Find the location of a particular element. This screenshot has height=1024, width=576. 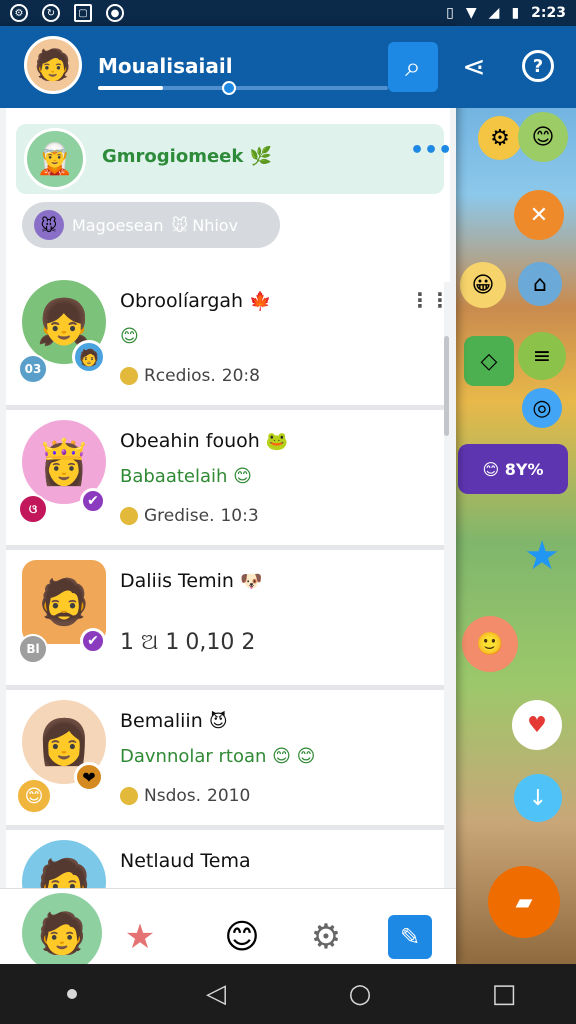

name-emoji: 🍁 is located at coordinates (260, 301).